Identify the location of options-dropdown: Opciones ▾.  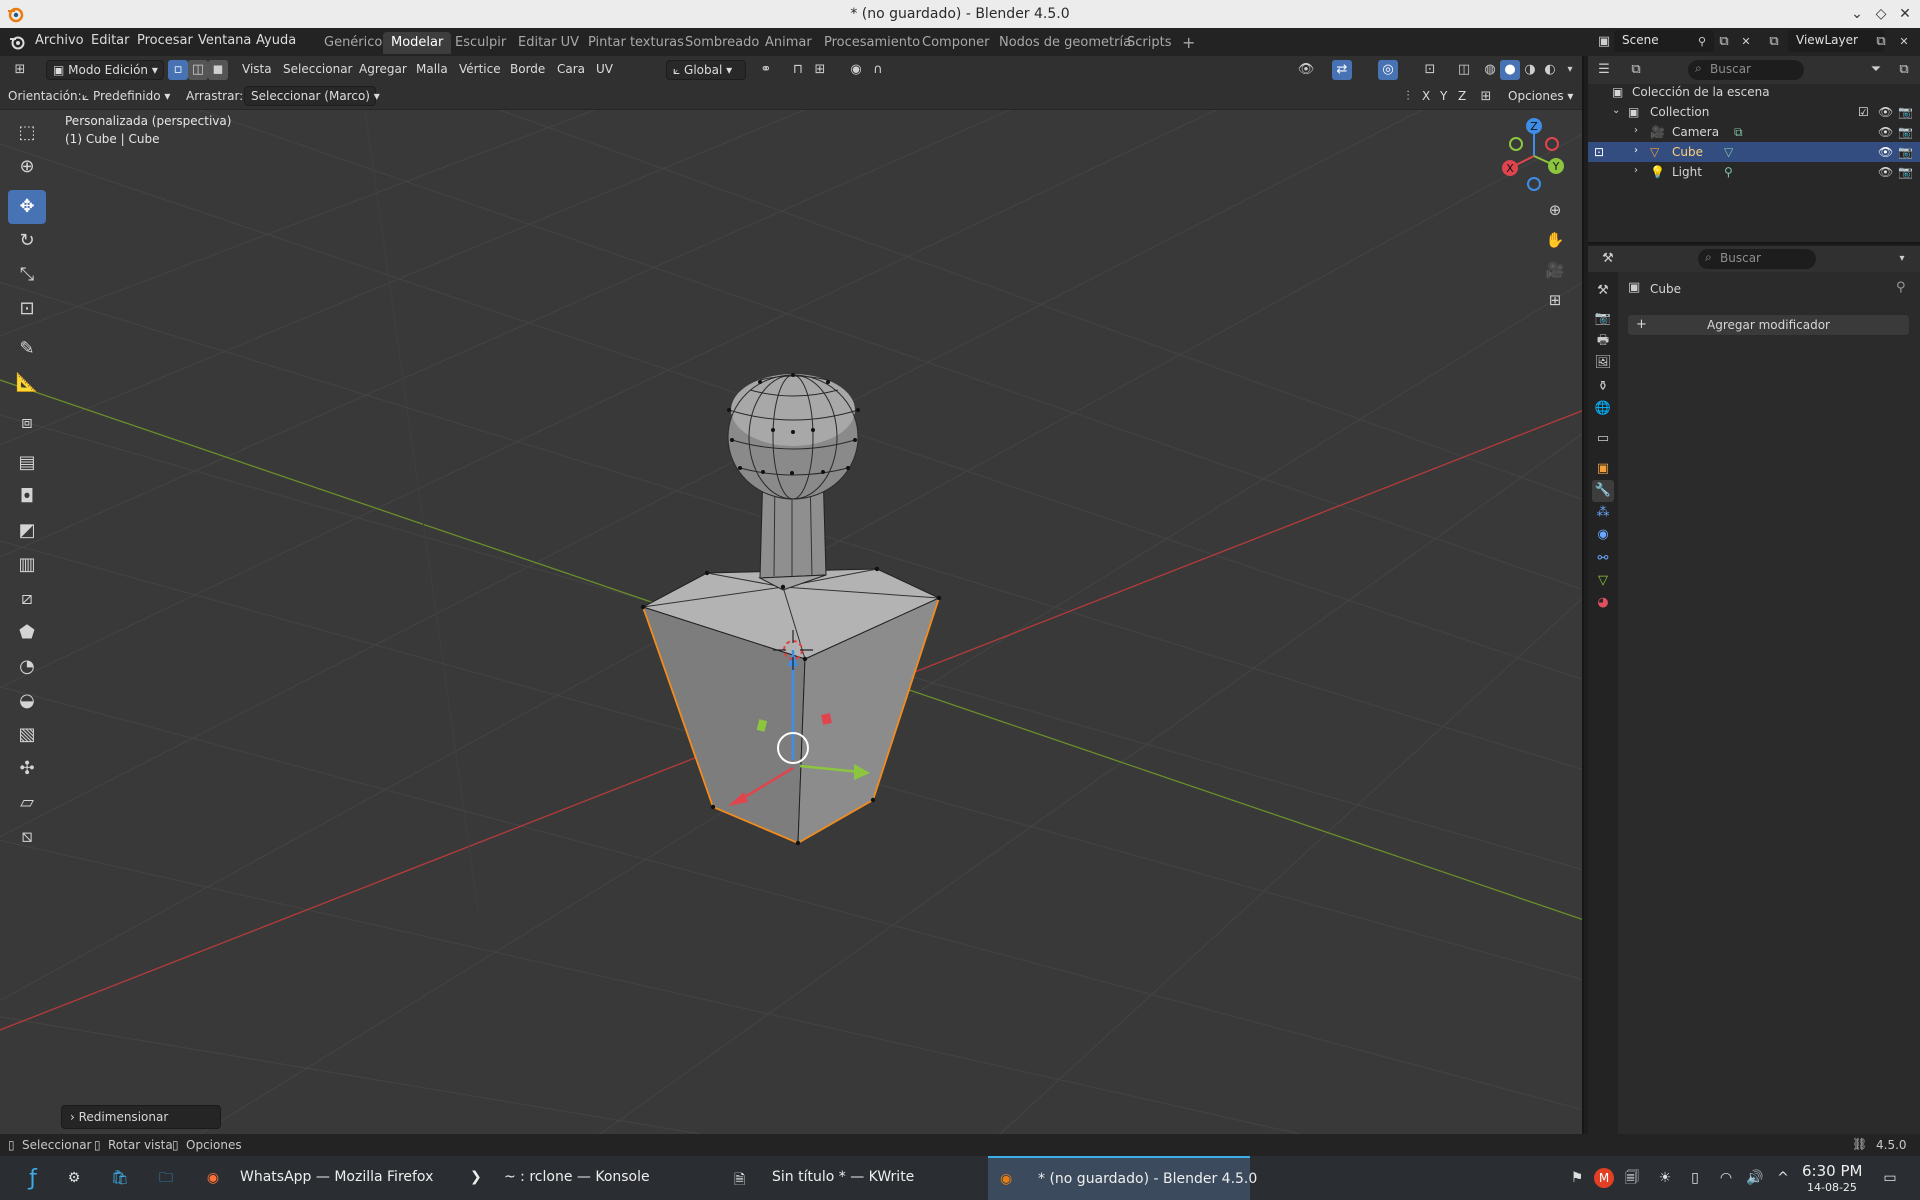
(1540, 96).